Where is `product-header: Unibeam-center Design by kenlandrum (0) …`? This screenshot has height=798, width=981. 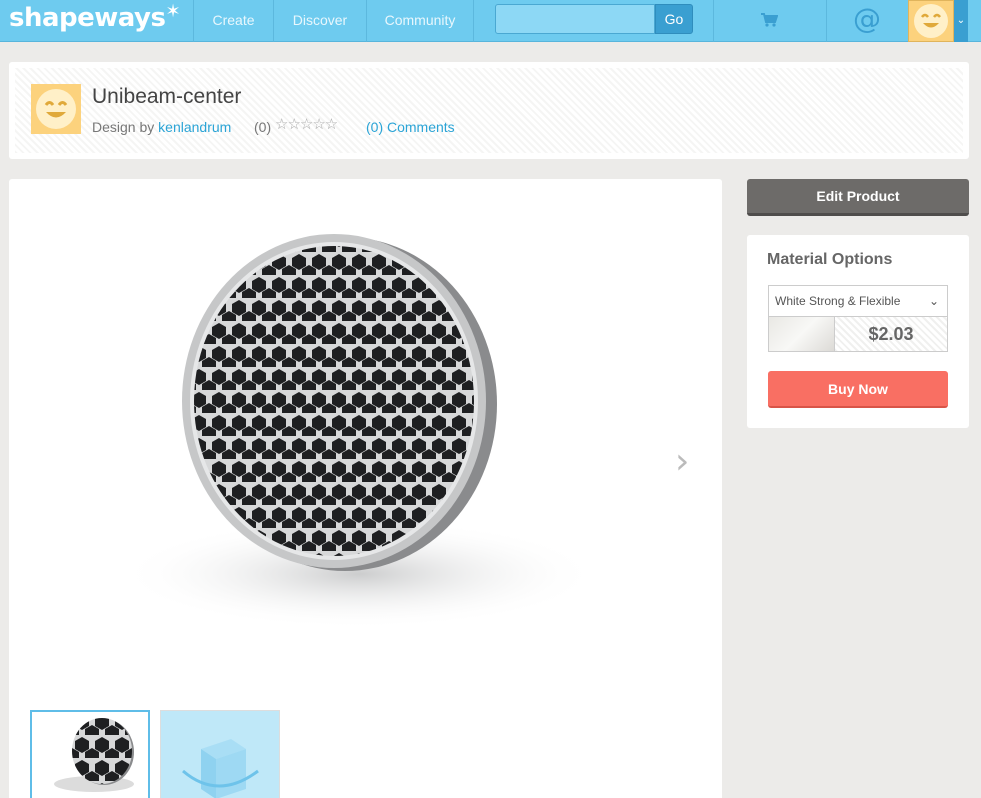 product-header: Unibeam-center Design by kenlandrum (0) … is located at coordinates (489, 110).